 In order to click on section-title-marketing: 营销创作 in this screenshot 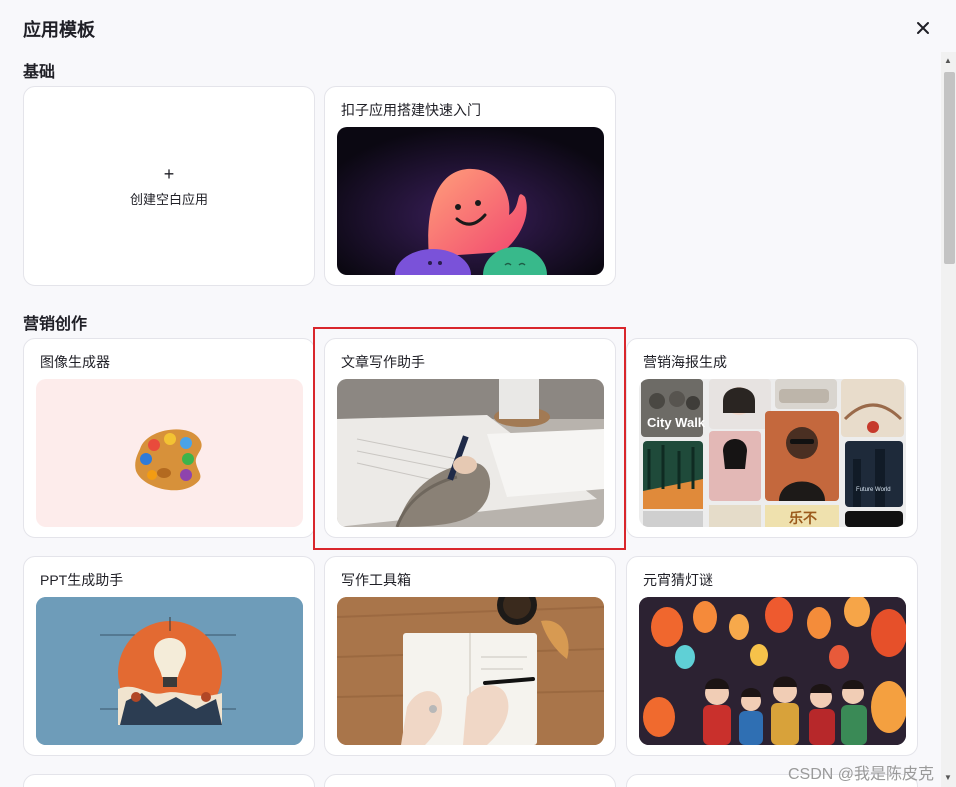, I will do `click(55, 324)`.